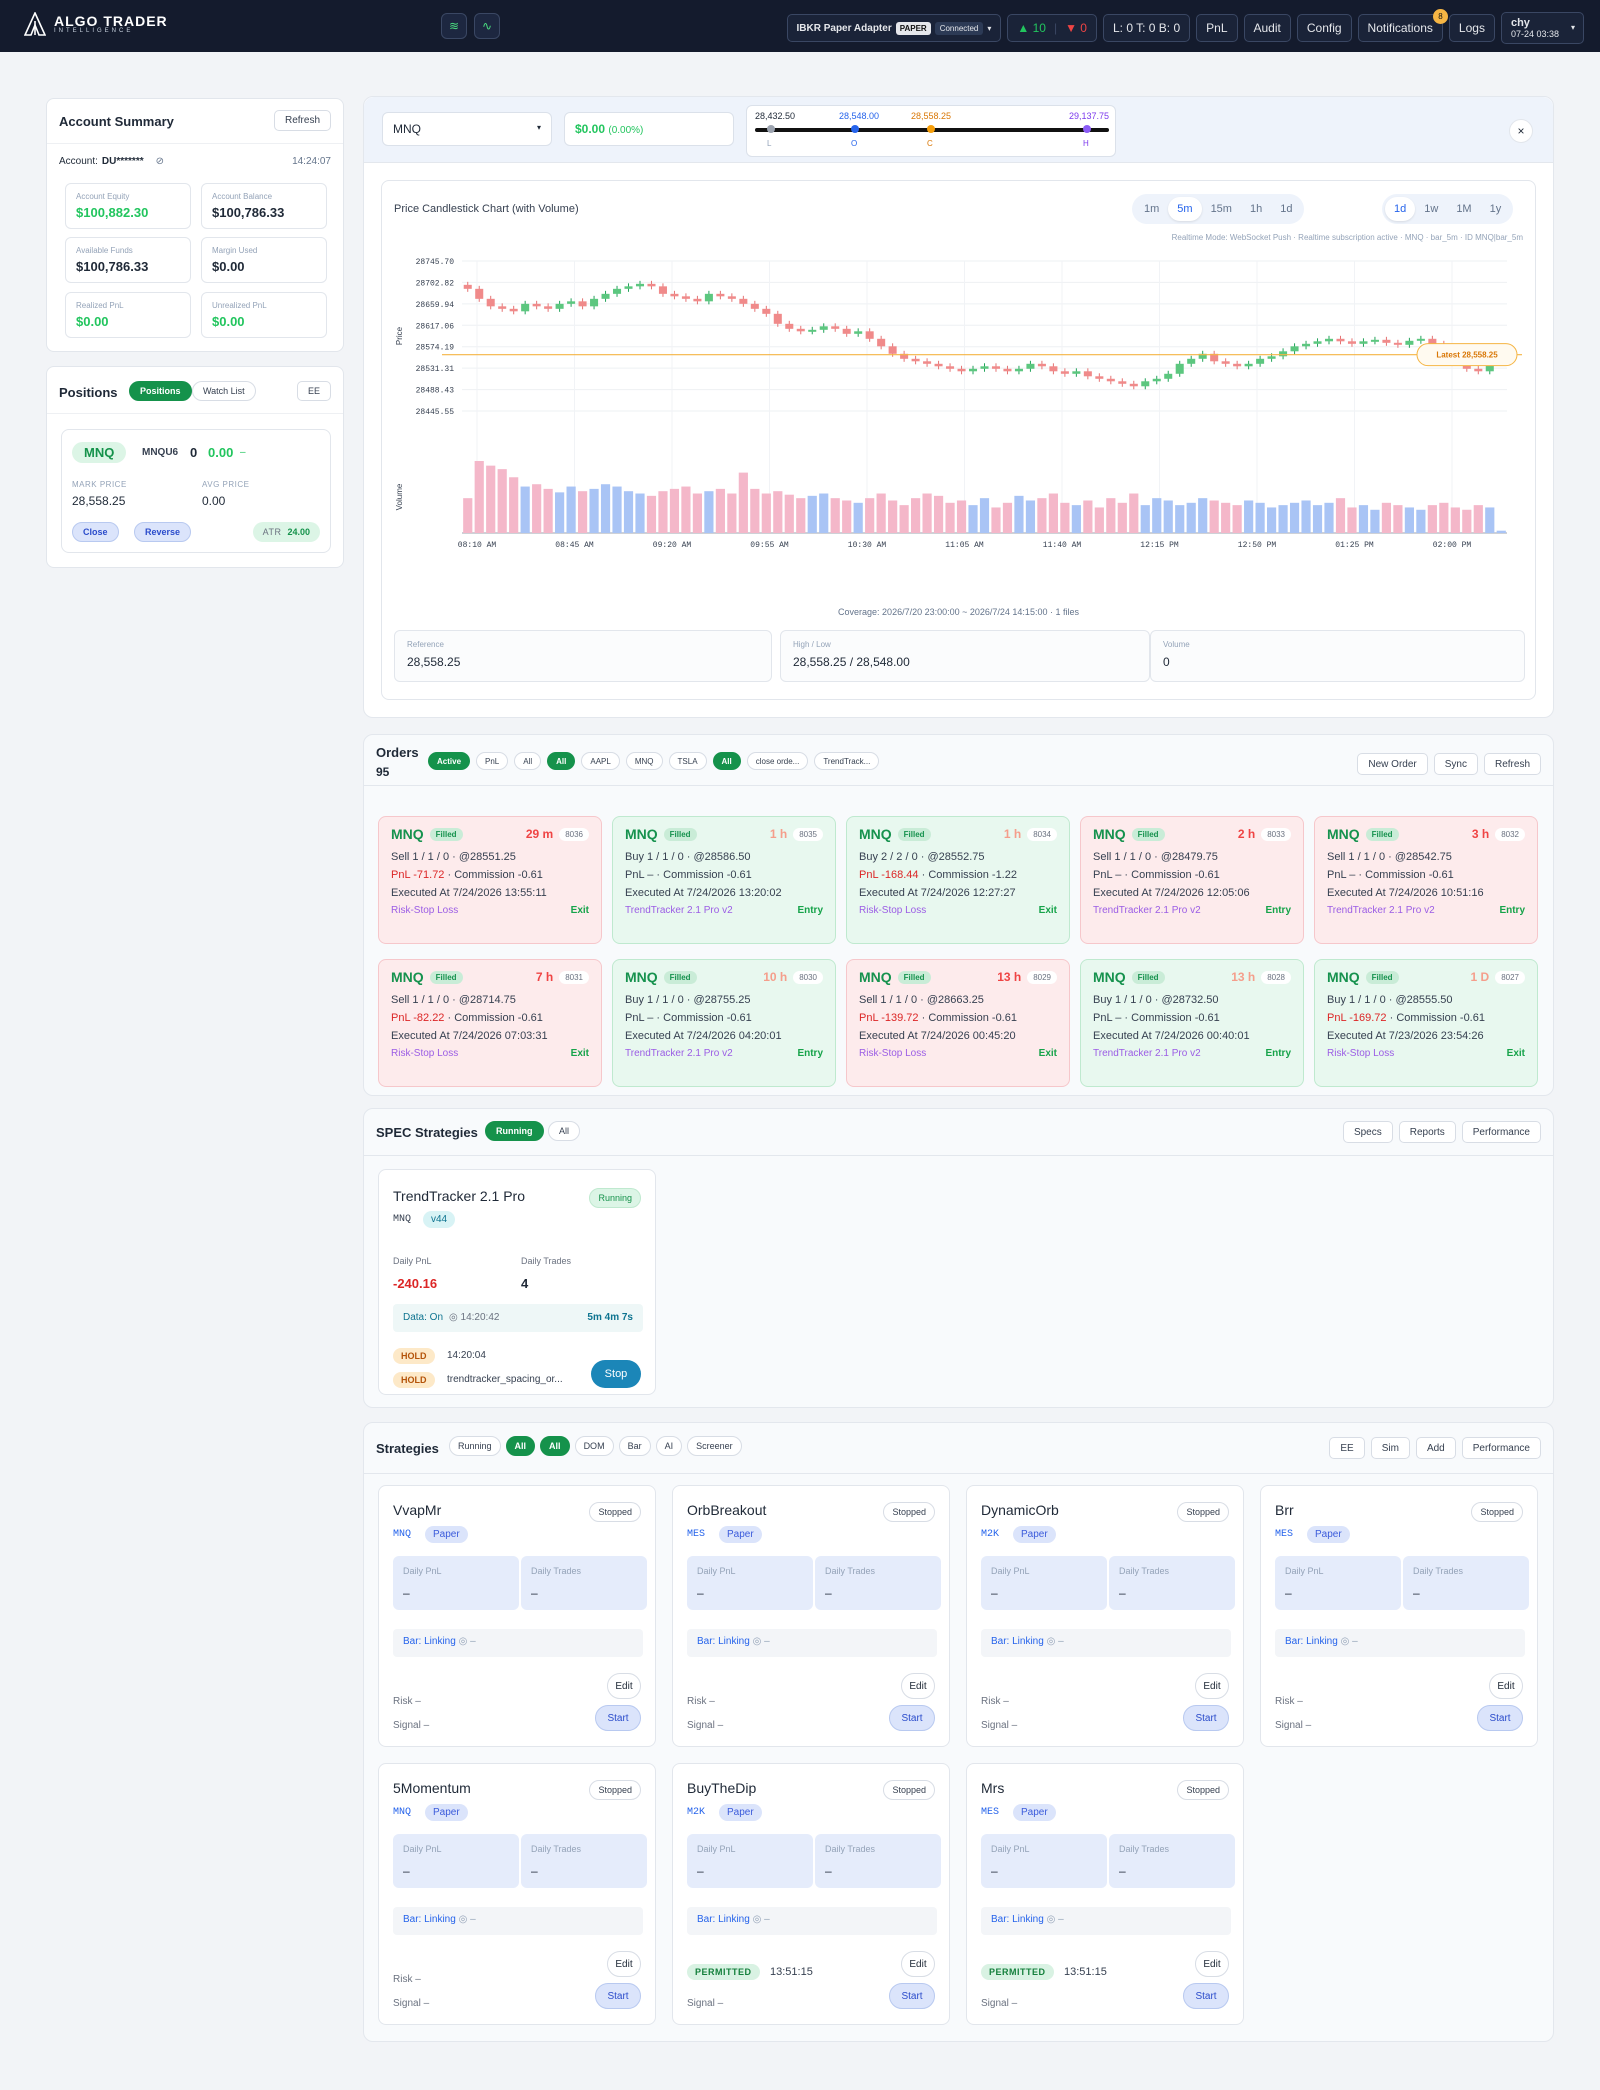 The width and height of the screenshot is (1600, 2090). I want to click on eye-off-icon: ⊘, so click(160, 161).